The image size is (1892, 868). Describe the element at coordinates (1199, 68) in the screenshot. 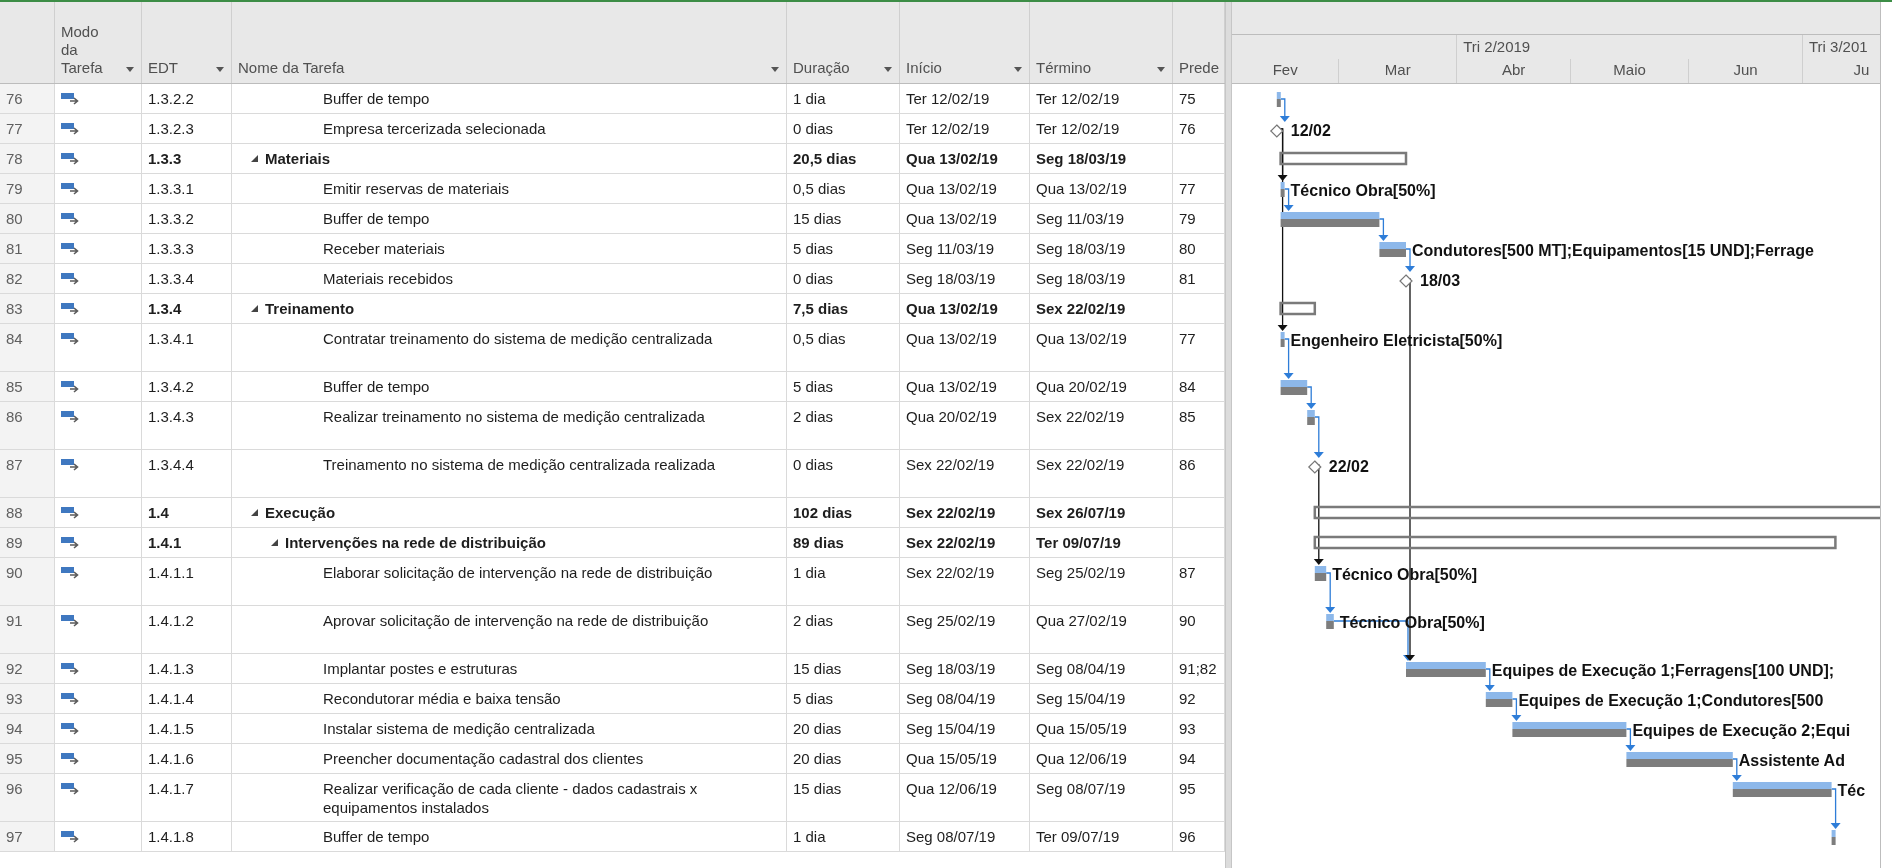

I see `column-title: Prede` at that location.